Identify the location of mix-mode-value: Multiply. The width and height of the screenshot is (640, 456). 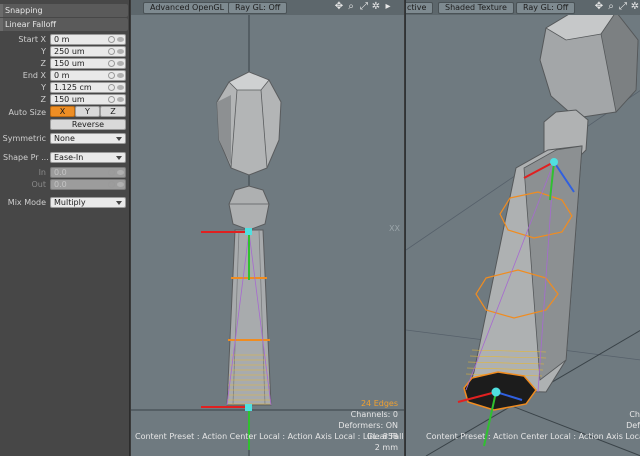
(70, 202).